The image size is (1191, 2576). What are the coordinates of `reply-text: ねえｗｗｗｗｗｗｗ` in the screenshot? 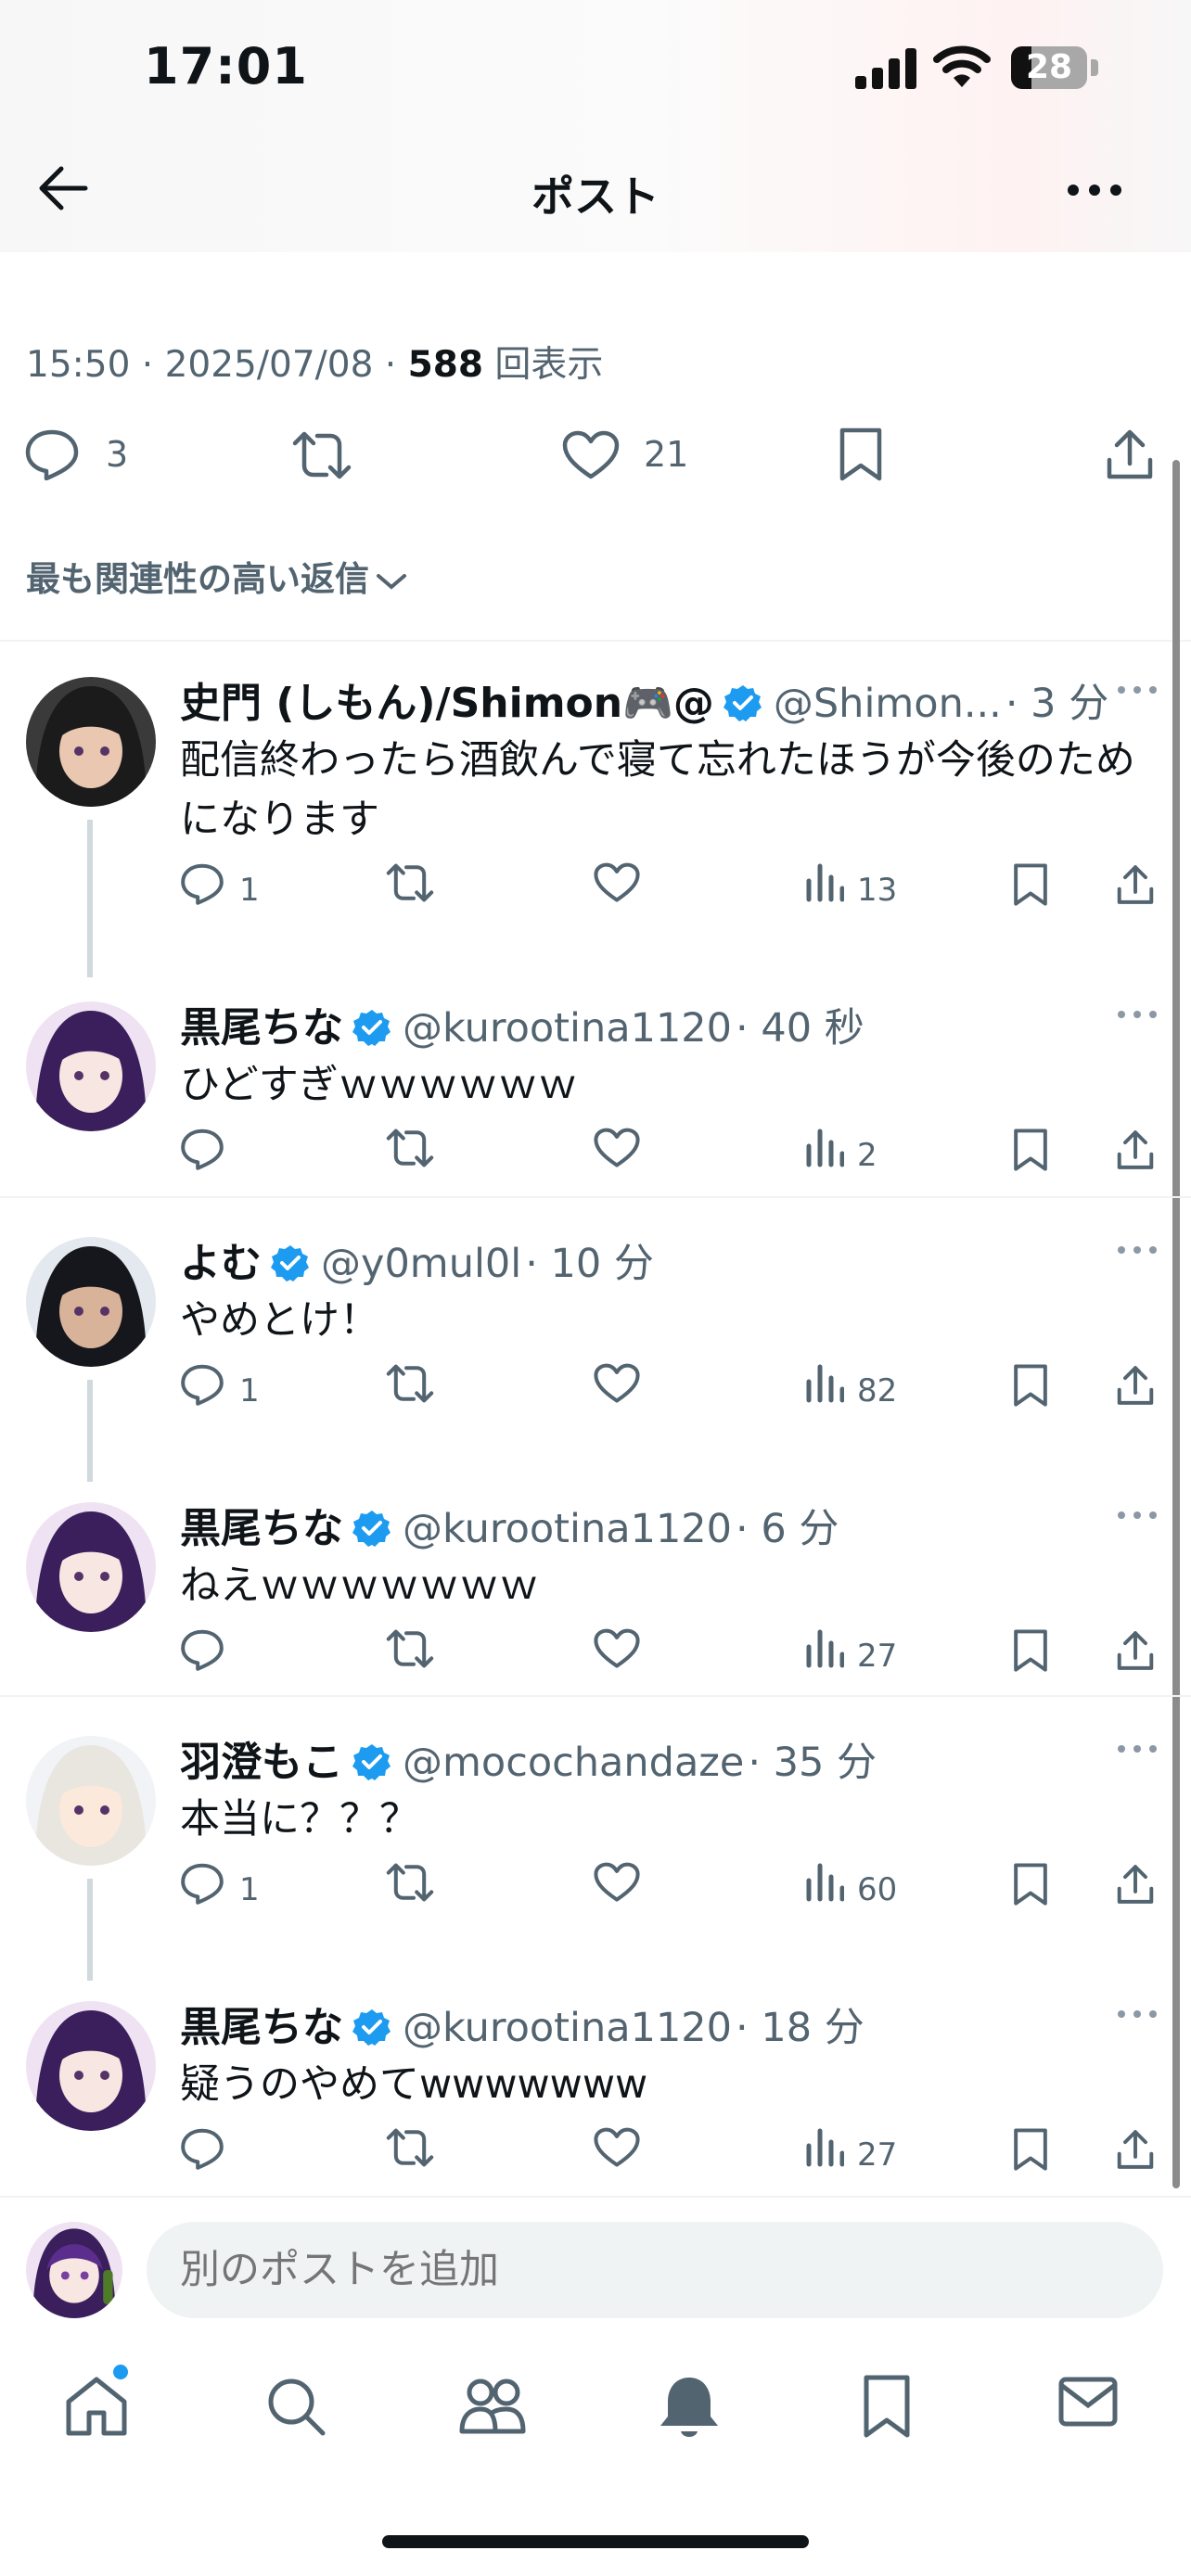 It's located at (360, 1585).